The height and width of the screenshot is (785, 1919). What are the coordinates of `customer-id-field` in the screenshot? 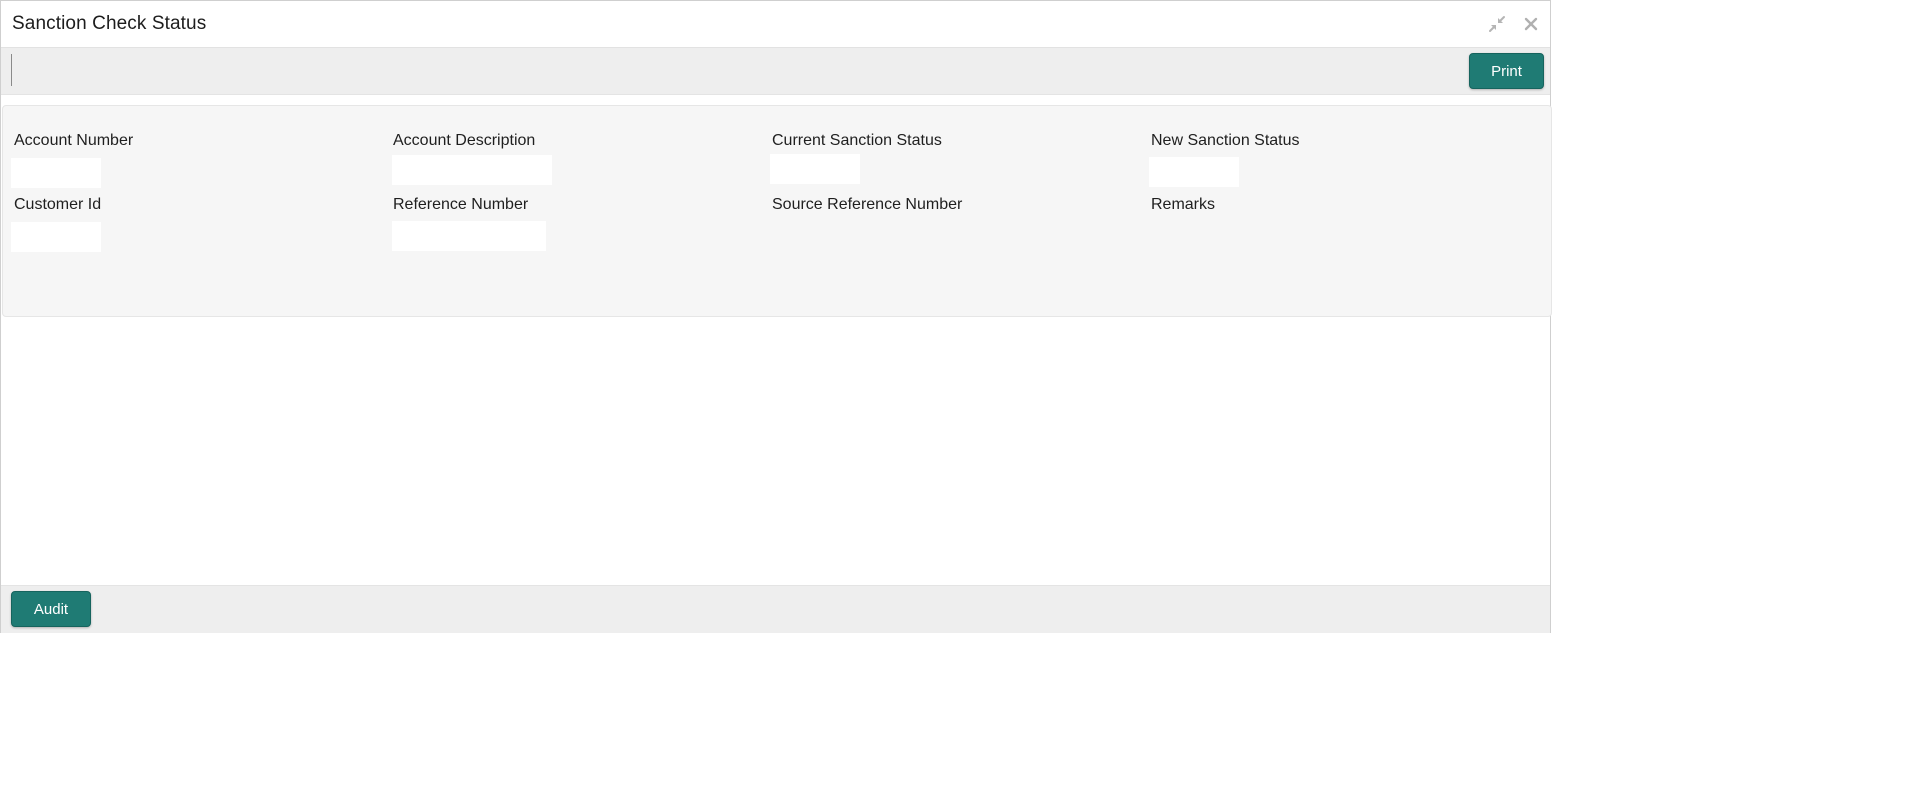 It's located at (56, 237).